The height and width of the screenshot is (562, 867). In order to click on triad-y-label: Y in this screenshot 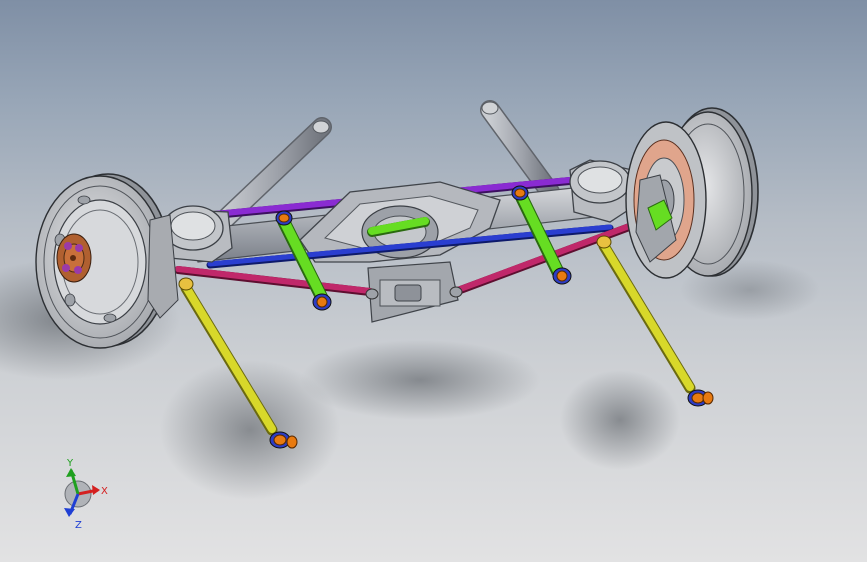, I will do `click(70, 463)`.